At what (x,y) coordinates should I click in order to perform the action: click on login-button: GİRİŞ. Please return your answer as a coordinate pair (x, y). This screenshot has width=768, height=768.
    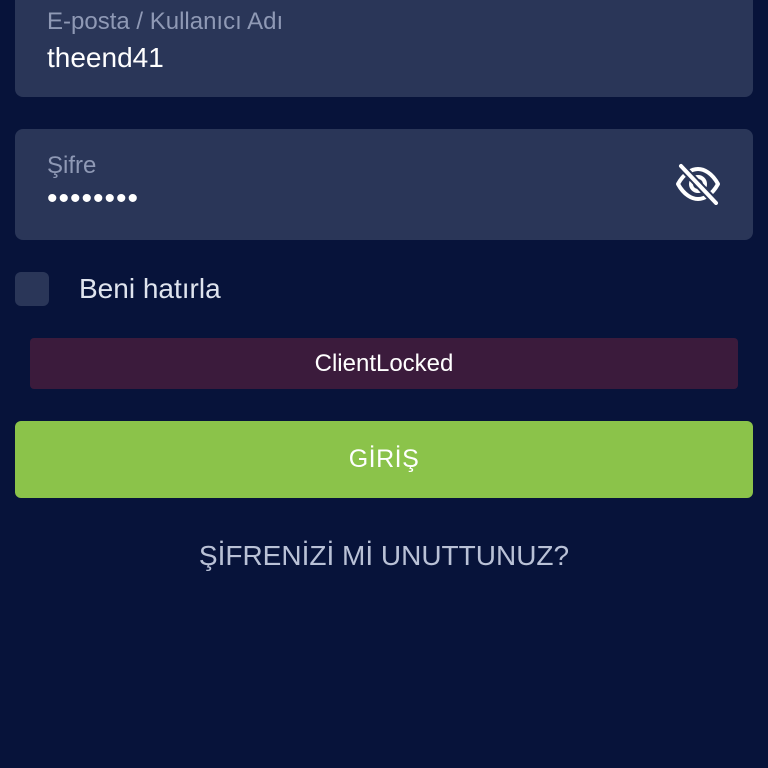
    Looking at the image, I should click on (384, 459).